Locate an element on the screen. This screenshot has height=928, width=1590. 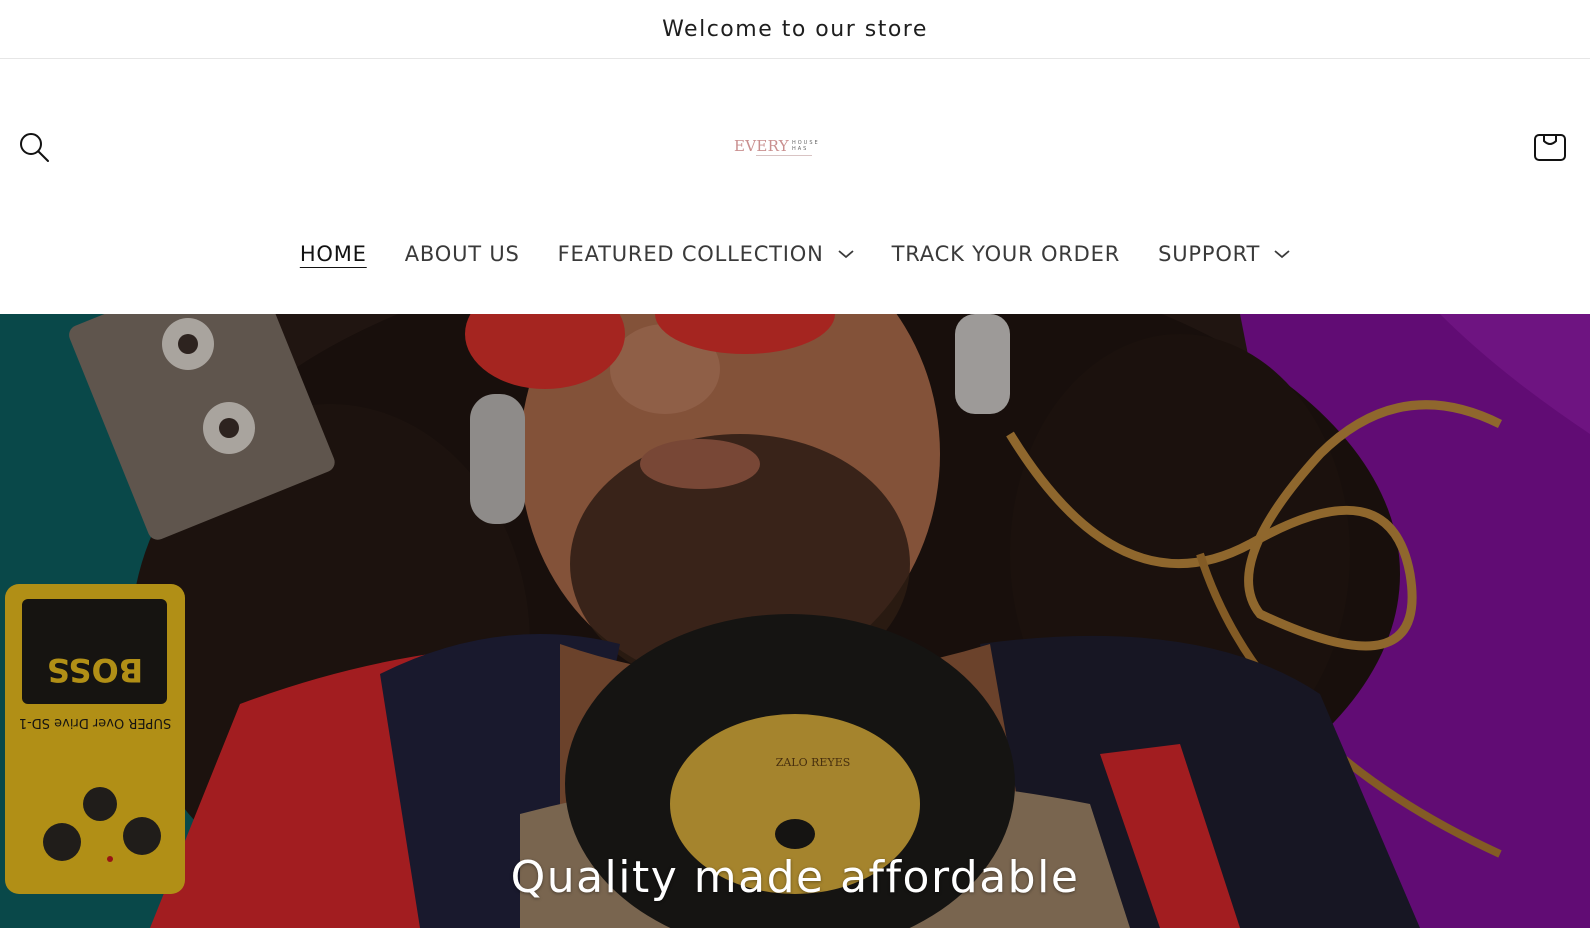
announcement-text: Welcome to our store is located at coordinates (795, 29).